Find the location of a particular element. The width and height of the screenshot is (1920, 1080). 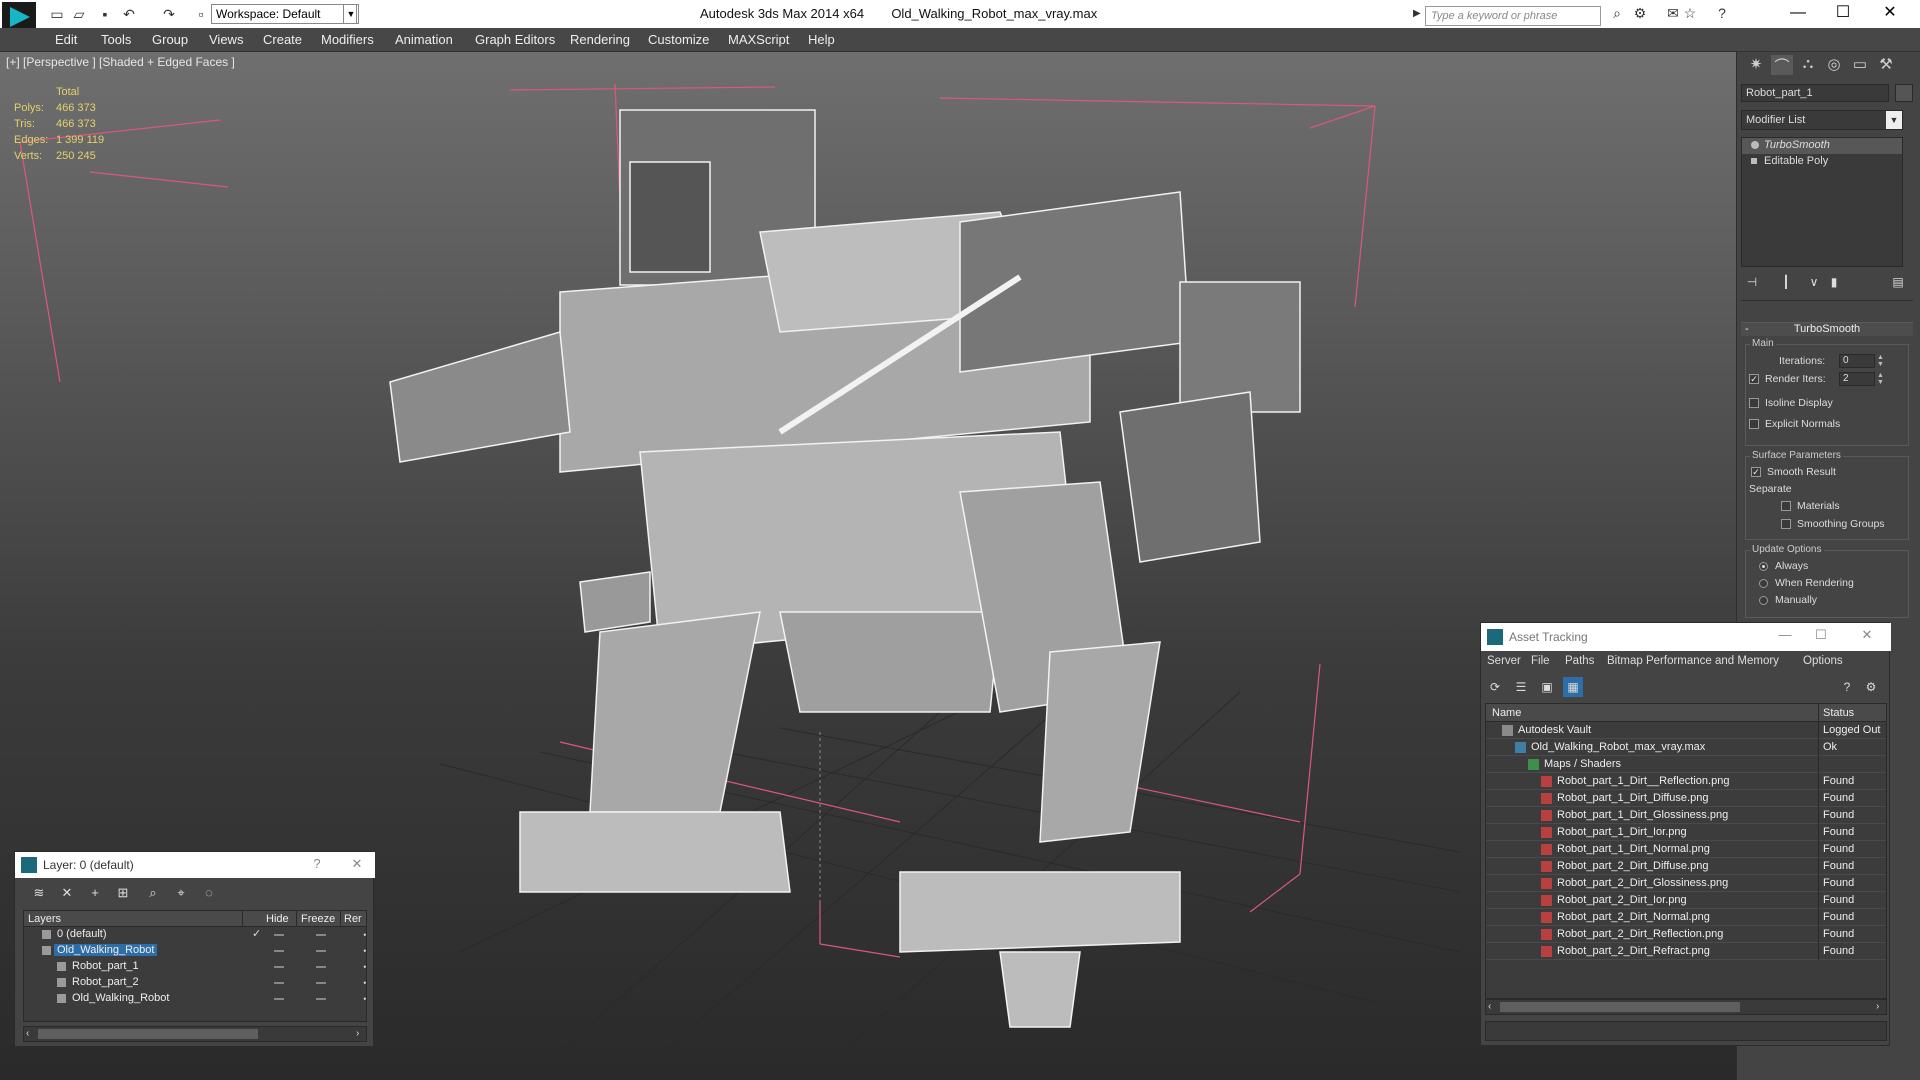

menu-help: Help is located at coordinates (821, 39).